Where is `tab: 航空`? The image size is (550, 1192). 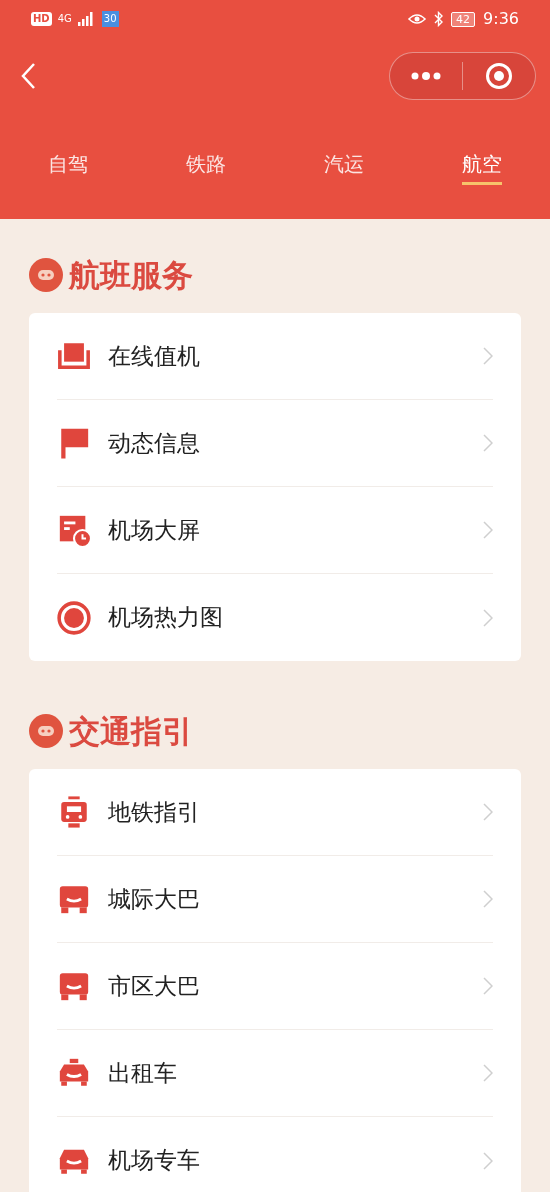 tab: 航空 is located at coordinates (482, 167).